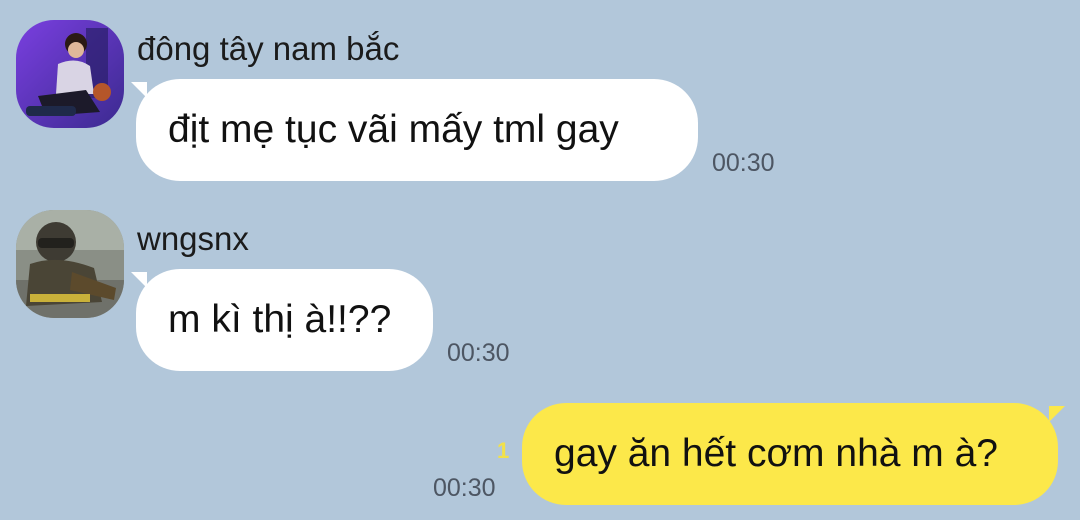 The width and height of the screenshot is (1080, 520). Describe the element at coordinates (1057, 414) in the screenshot. I see `bubble-tail` at that location.